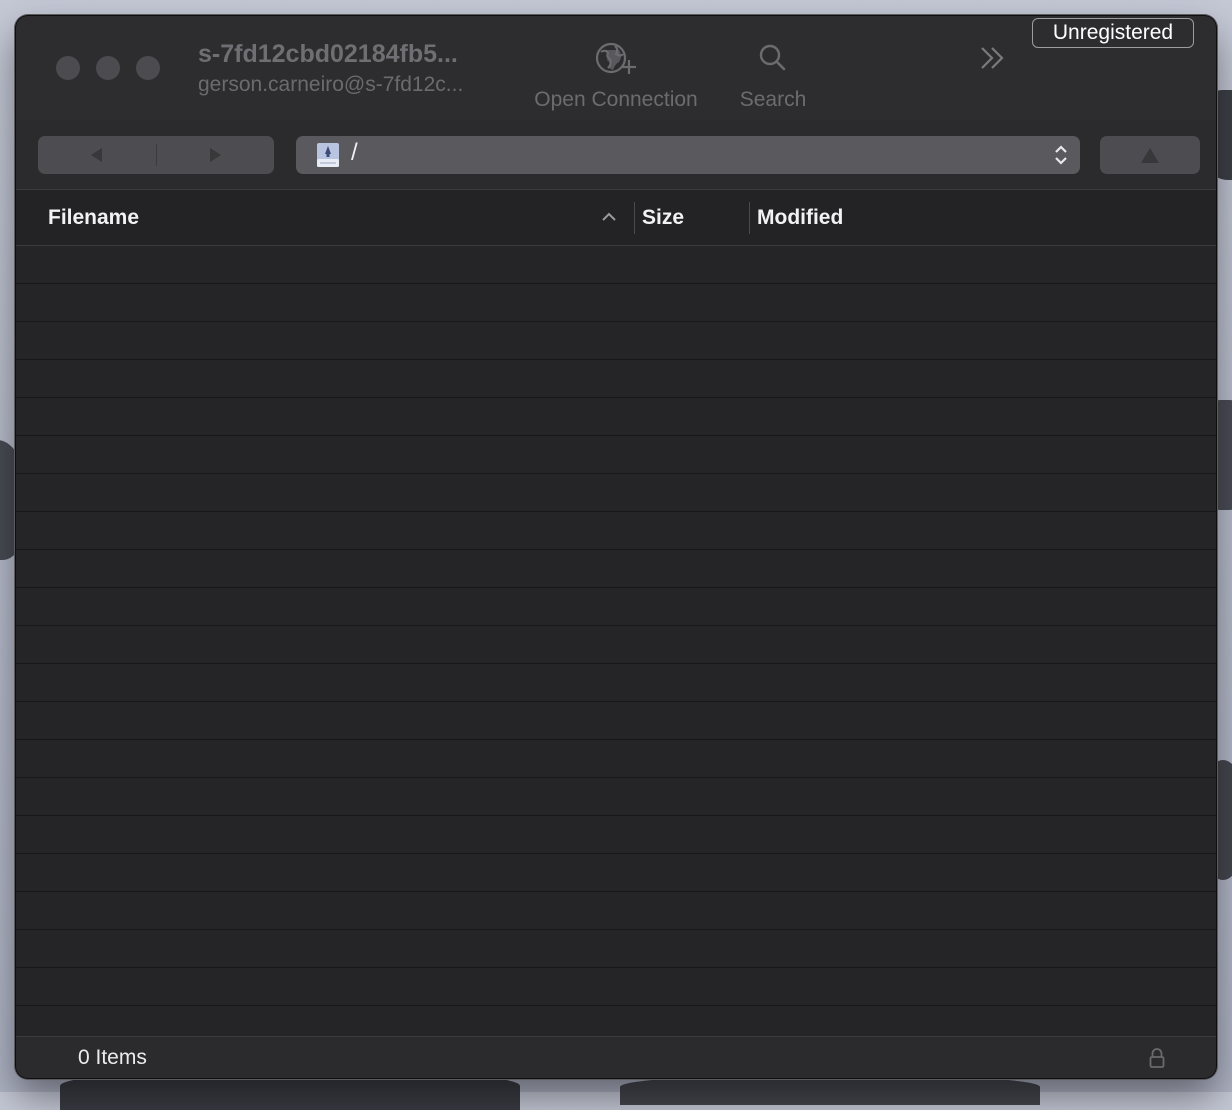 The width and height of the screenshot is (1232, 1110). I want to click on double-chevron-right-icon, so click(992, 58).